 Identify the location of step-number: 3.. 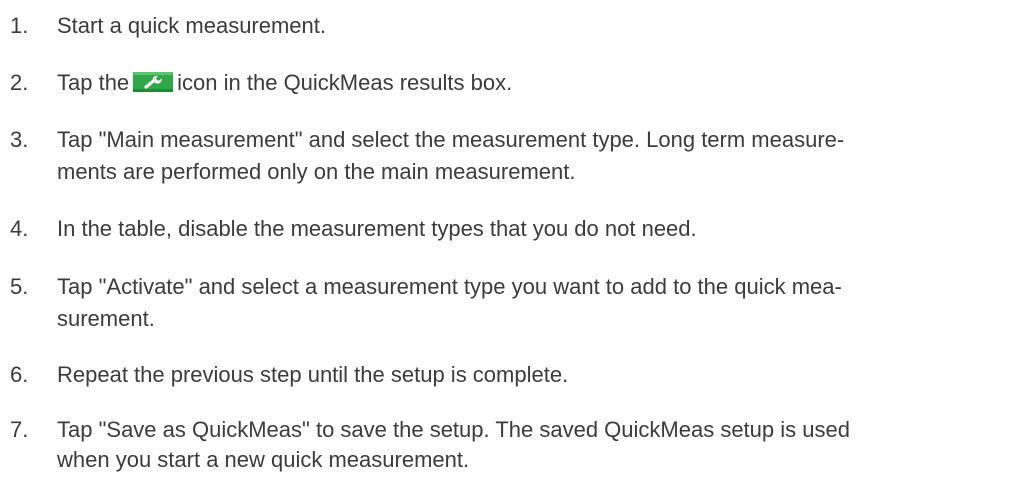
(19, 139).